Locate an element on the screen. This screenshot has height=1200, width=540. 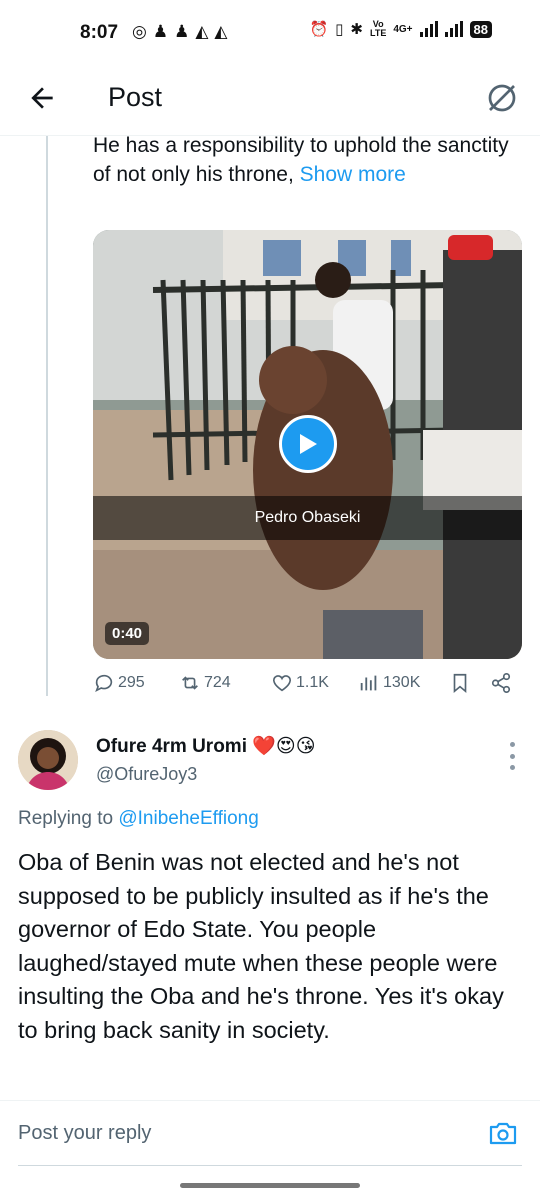
author-handle: @OfureJoy3 is located at coordinates (146, 774).